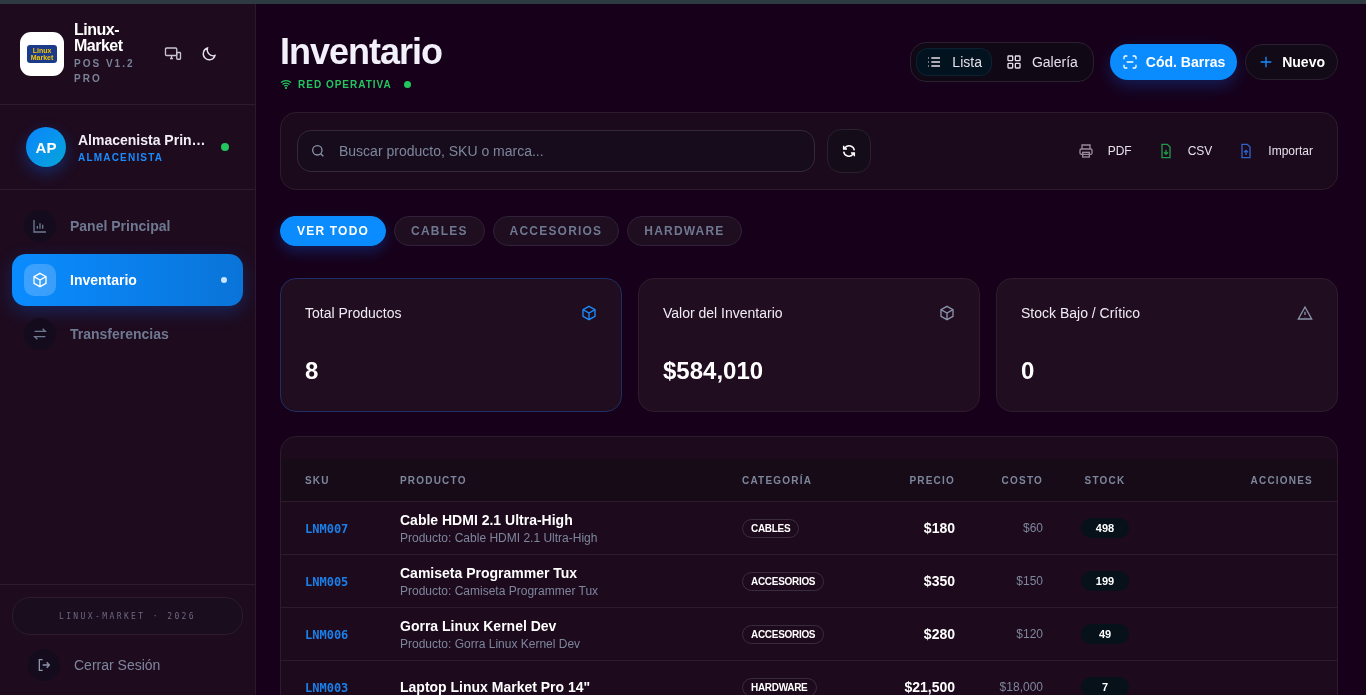  Describe the element at coordinates (127, 280) in the screenshot. I see `nav-item: Inventario` at that location.